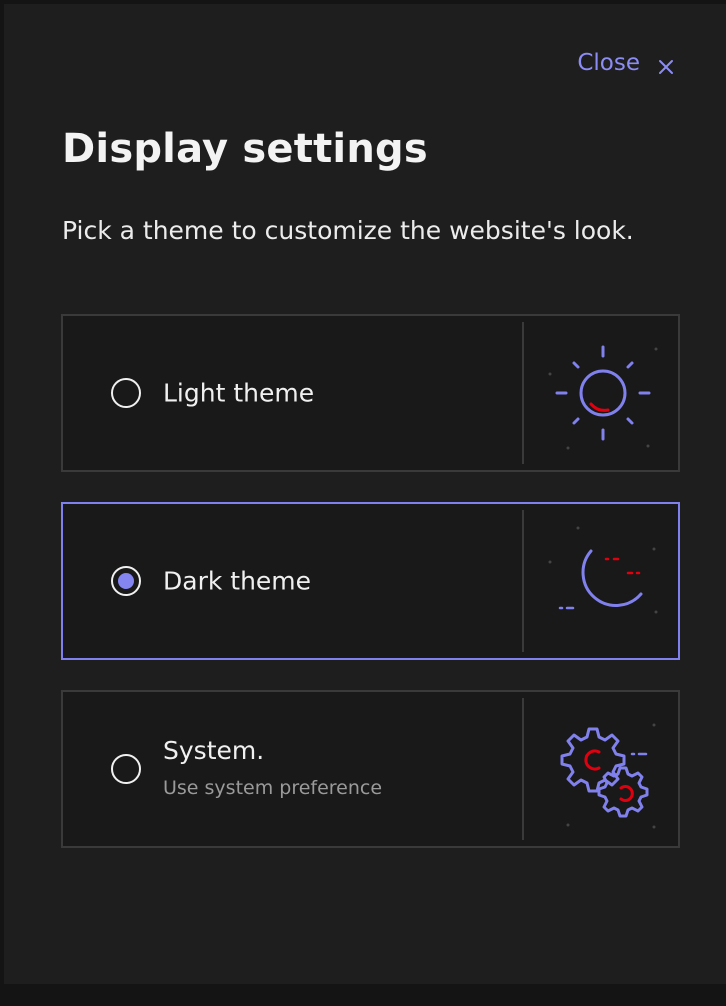 The height and width of the screenshot is (1006, 726). Describe the element at coordinates (603, 393) in the screenshot. I see `sun-icon` at that location.